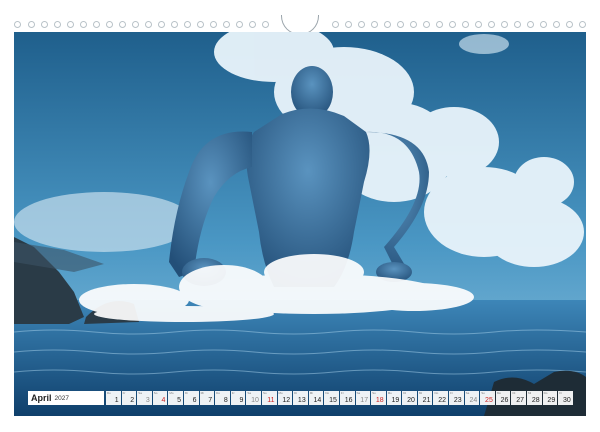  I want to click on day-cell: Di 27, so click(519, 398).